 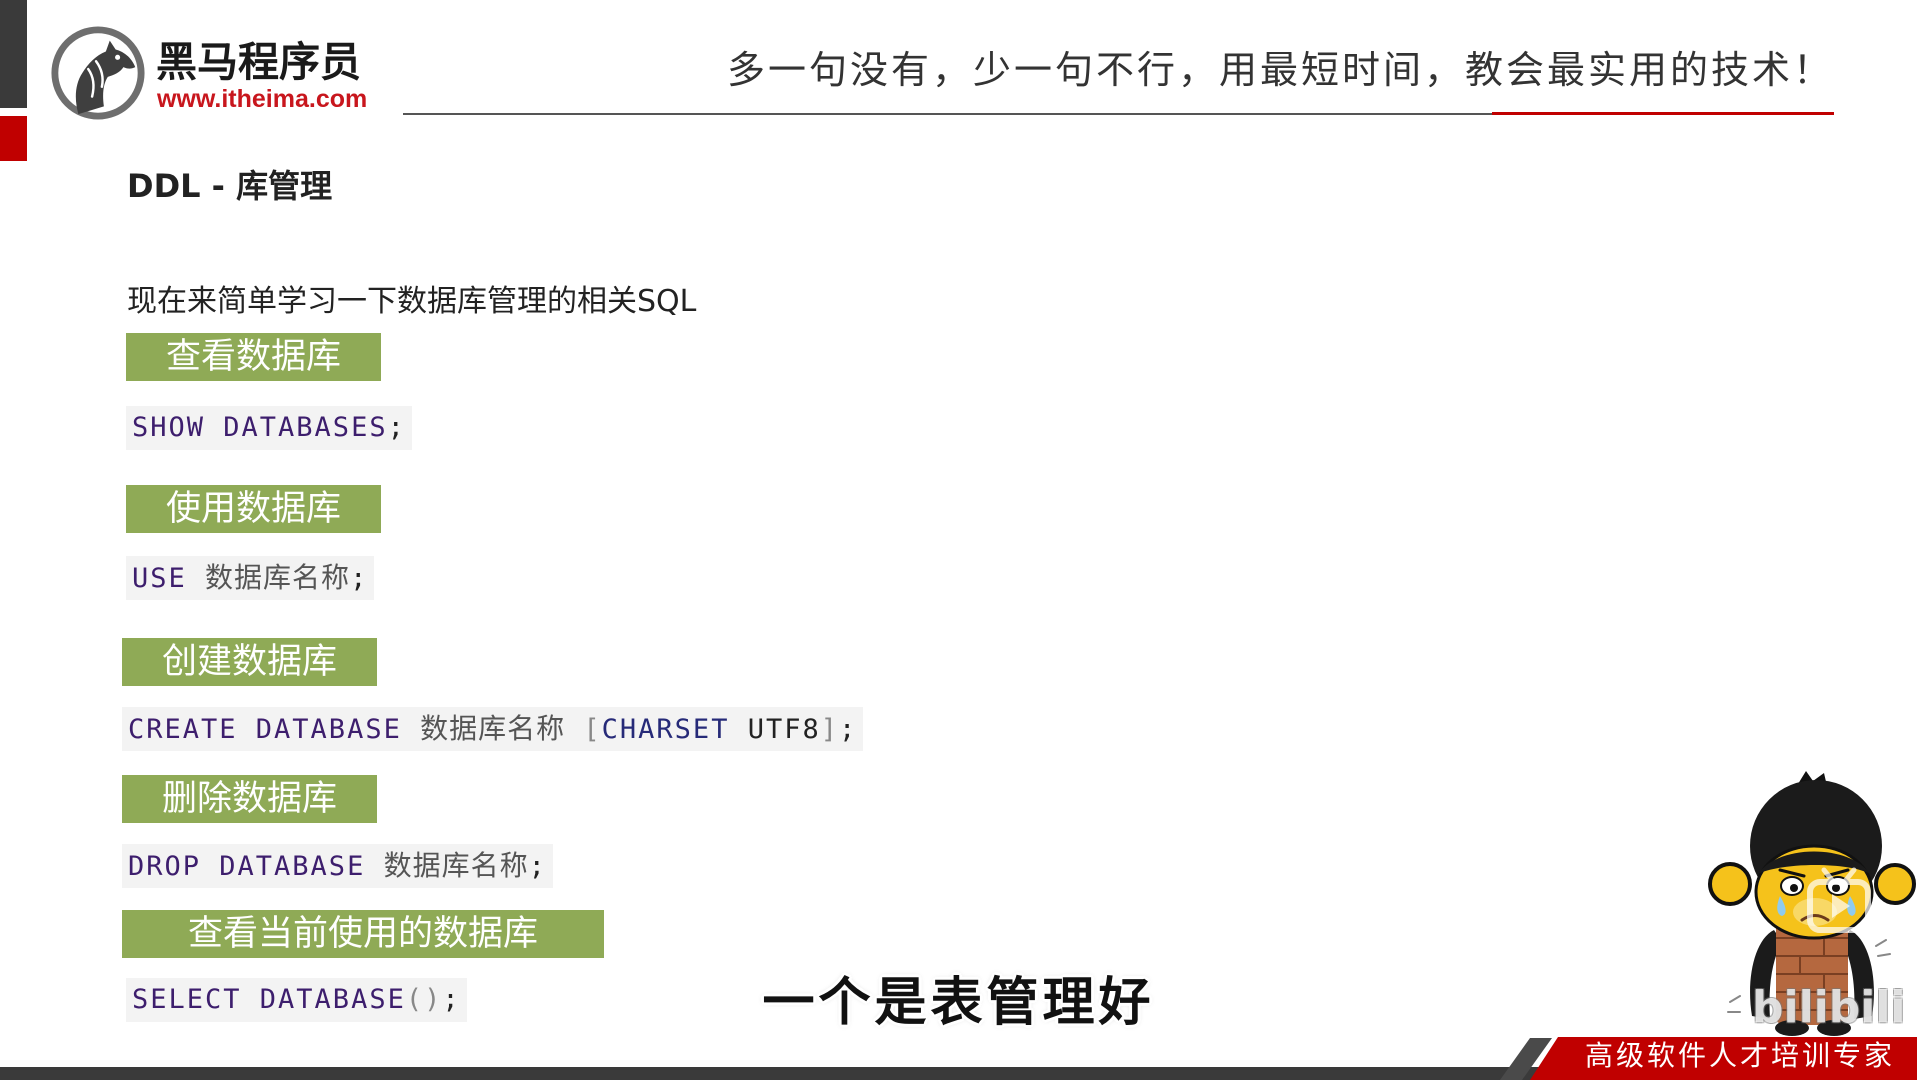 I want to click on header-slogan: 多一句没有，少一句不行，用最短时间，教会最实用的技术！, so click(x=1280, y=70).